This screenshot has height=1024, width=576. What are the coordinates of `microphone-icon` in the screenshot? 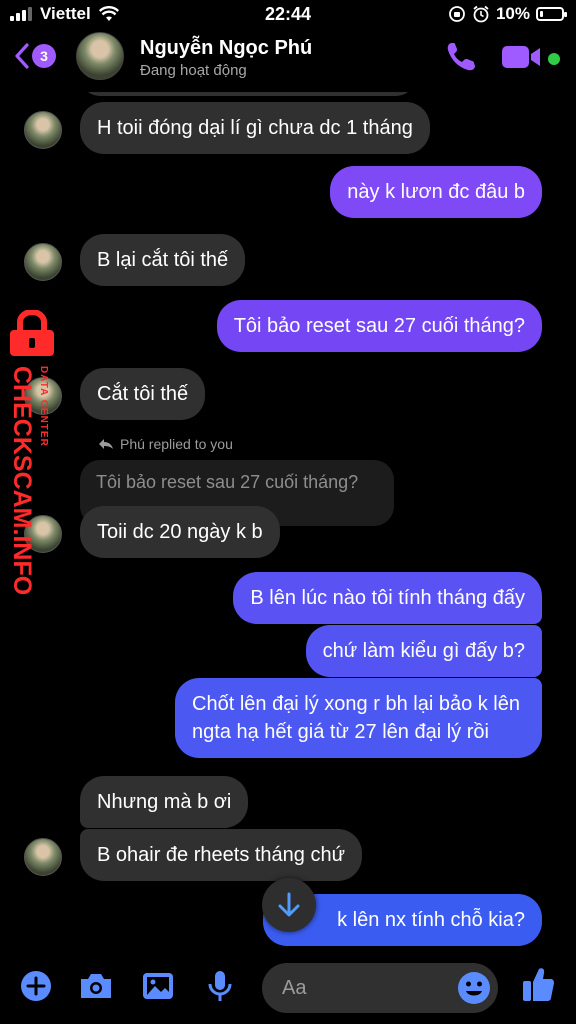 It's located at (220, 986).